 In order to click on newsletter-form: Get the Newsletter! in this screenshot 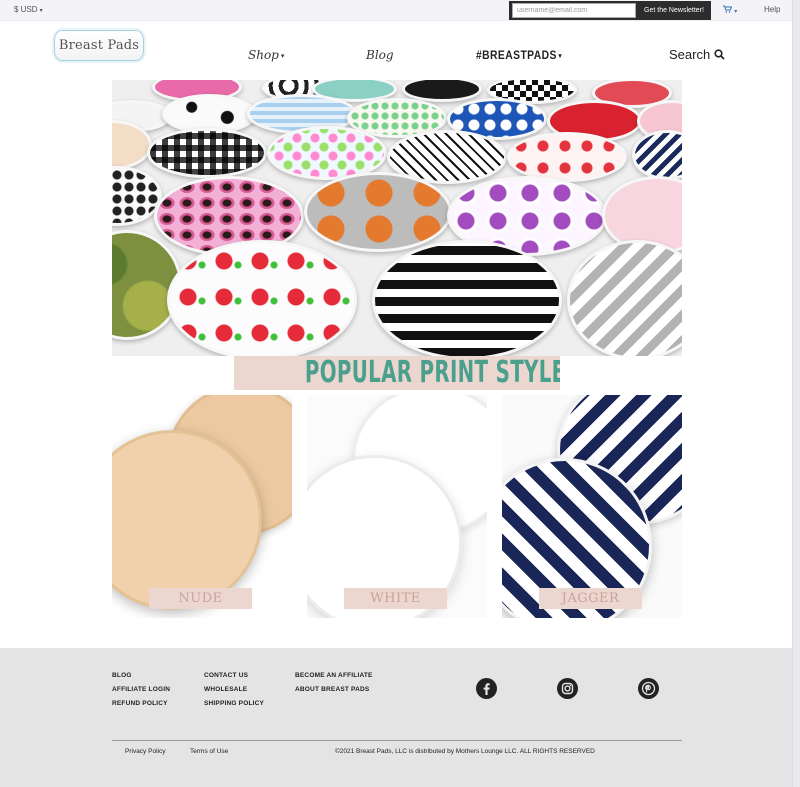, I will do `click(610, 10)`.